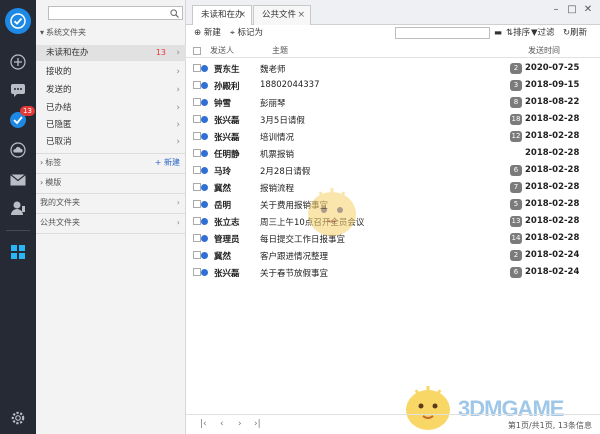 The height and width of the screenshot is (434, 600). I want to click on row-sender: 管理员, so click(227, 240).